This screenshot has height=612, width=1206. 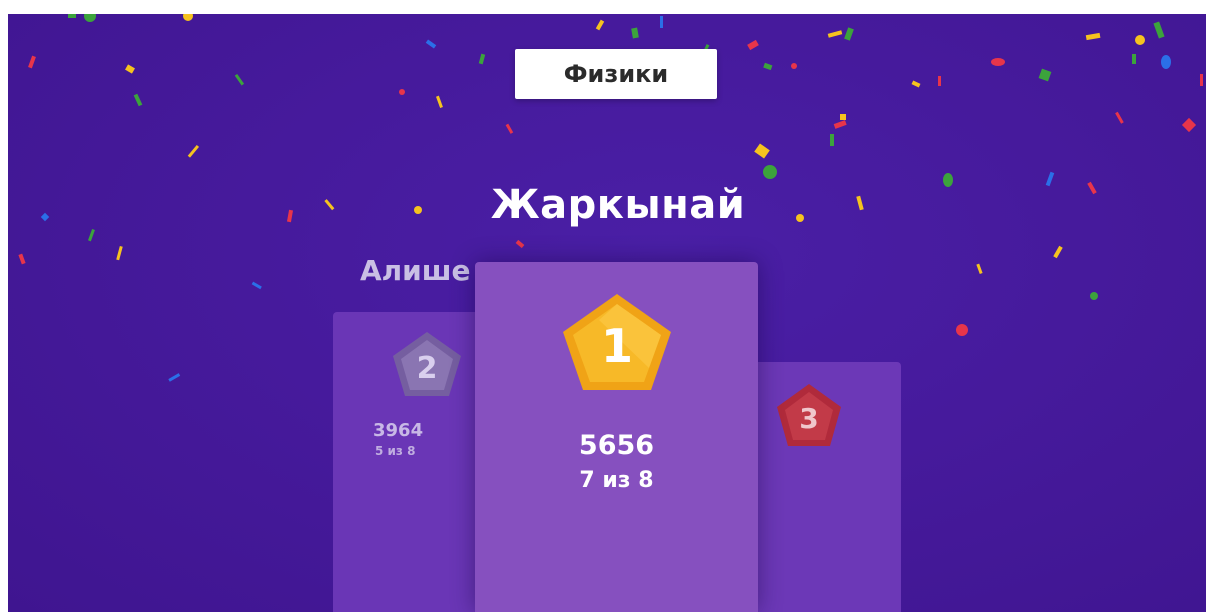 What do you see at coordinates (415, 270) in the screenshot?
I see `second-place-name: Алише` at bounding box center [415, 270].